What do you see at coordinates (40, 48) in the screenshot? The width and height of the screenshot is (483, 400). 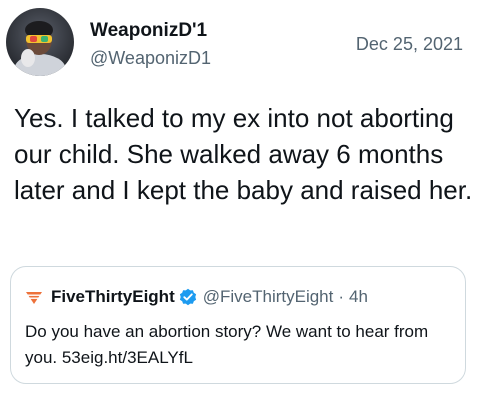 I see `profile-photo-icon` at bounding box center [40, 48].